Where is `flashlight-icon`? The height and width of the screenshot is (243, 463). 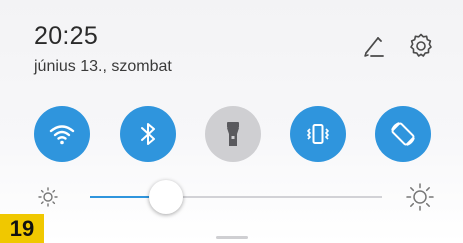
flashlight-icon is located at coordinates (233, 134).